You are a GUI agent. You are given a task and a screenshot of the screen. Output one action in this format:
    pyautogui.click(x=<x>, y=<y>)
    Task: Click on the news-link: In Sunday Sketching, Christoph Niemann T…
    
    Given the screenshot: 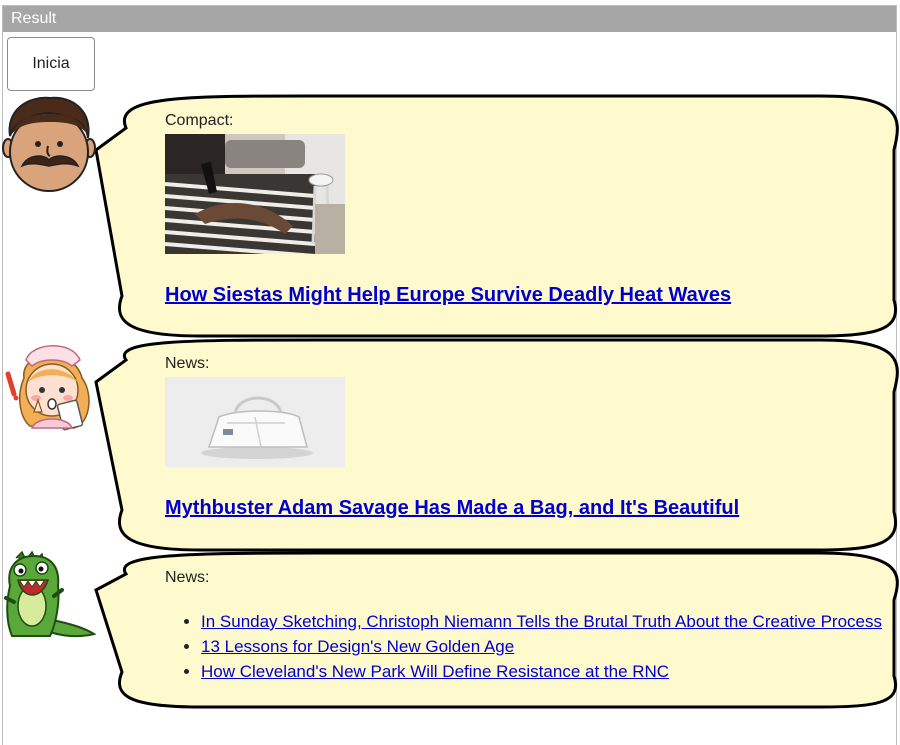 What is the action you would take?
    pyautogui.click(x=541, y=621)
    